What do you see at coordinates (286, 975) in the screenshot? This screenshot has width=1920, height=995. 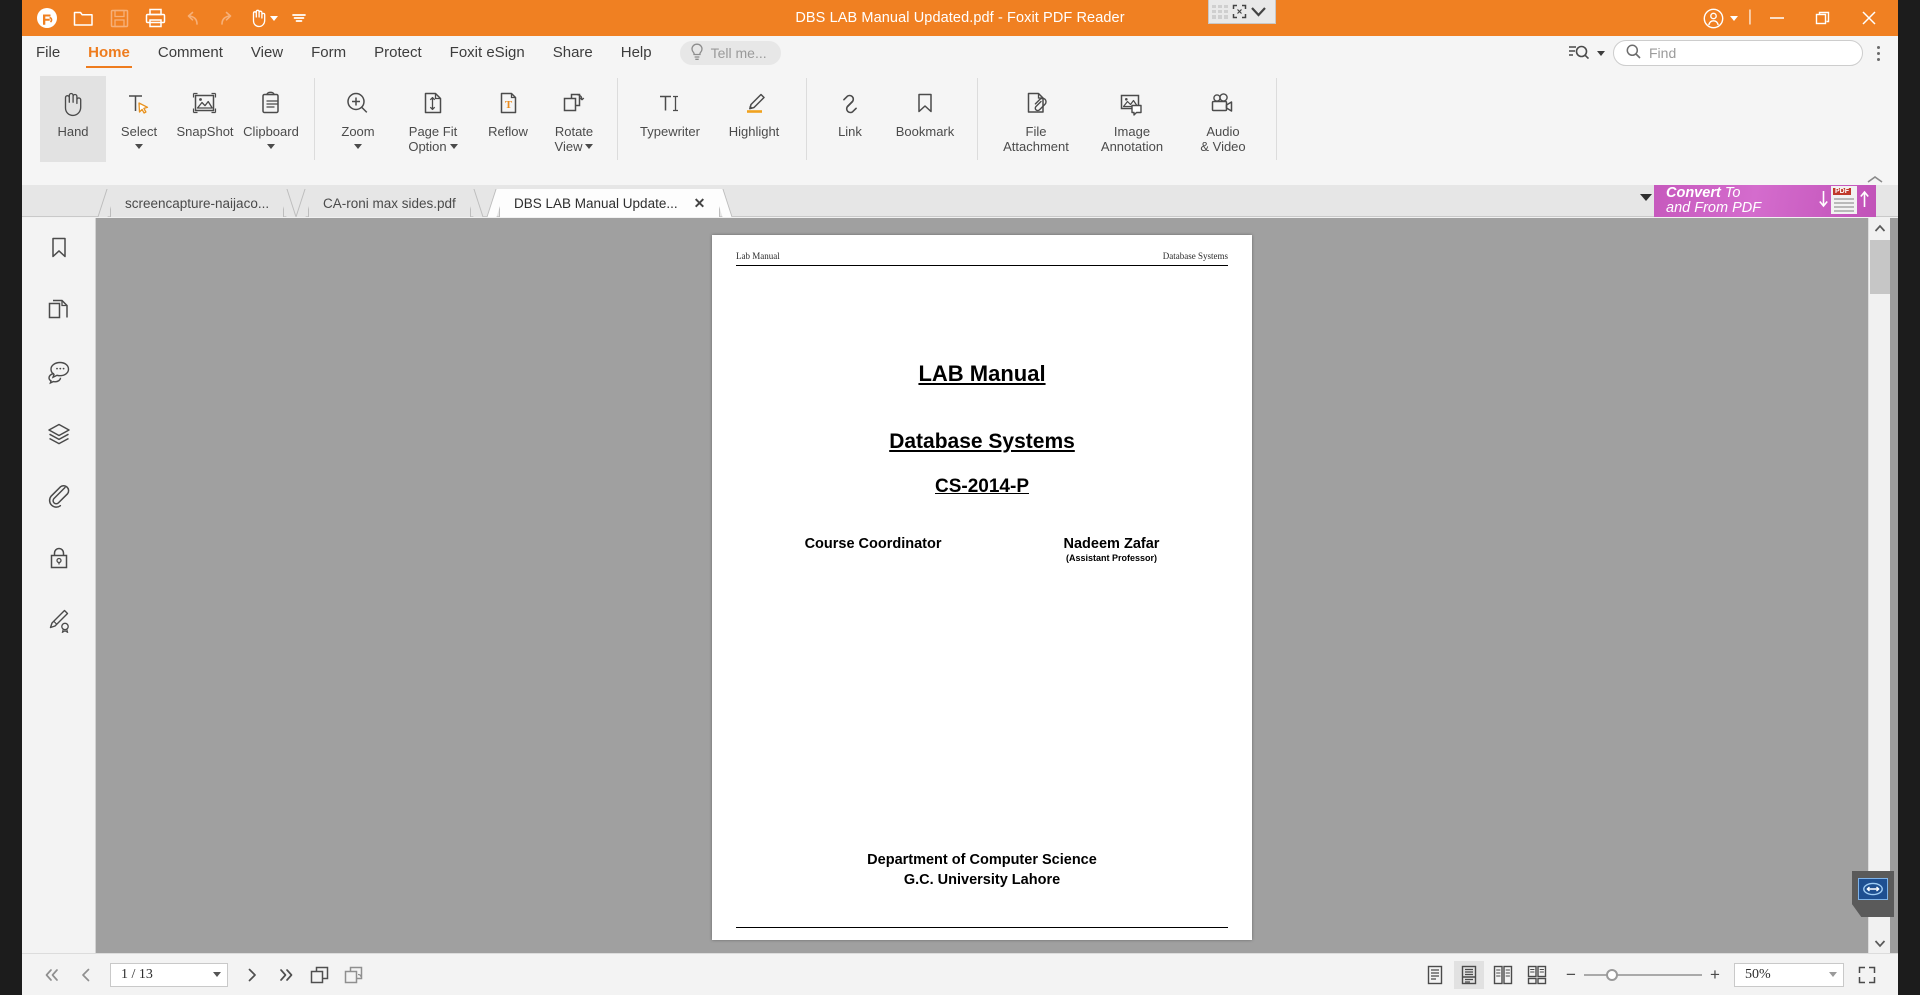 I see `last-page-button` at bounding box center [286, 975].